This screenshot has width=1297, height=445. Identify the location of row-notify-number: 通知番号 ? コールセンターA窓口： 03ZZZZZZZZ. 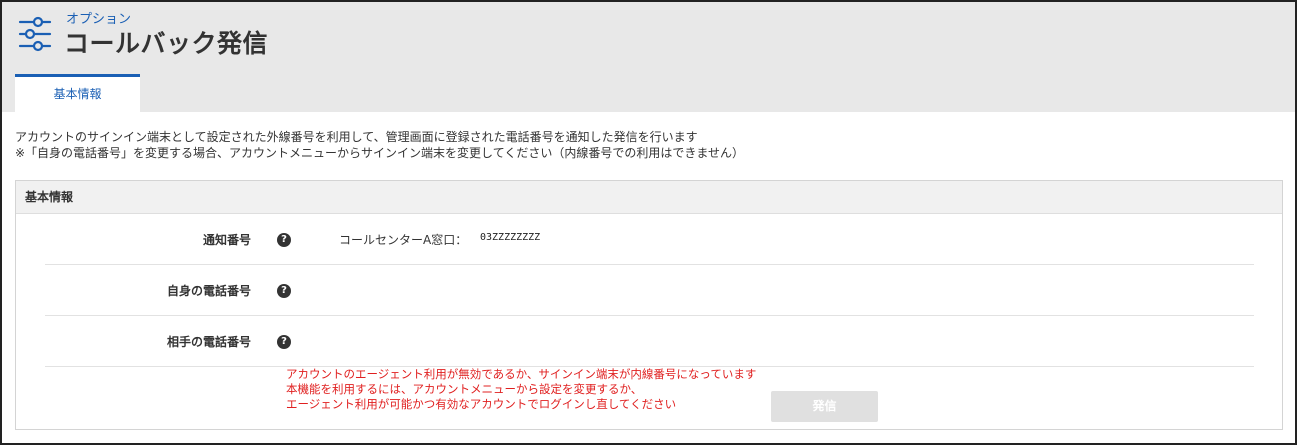
(649, 239).